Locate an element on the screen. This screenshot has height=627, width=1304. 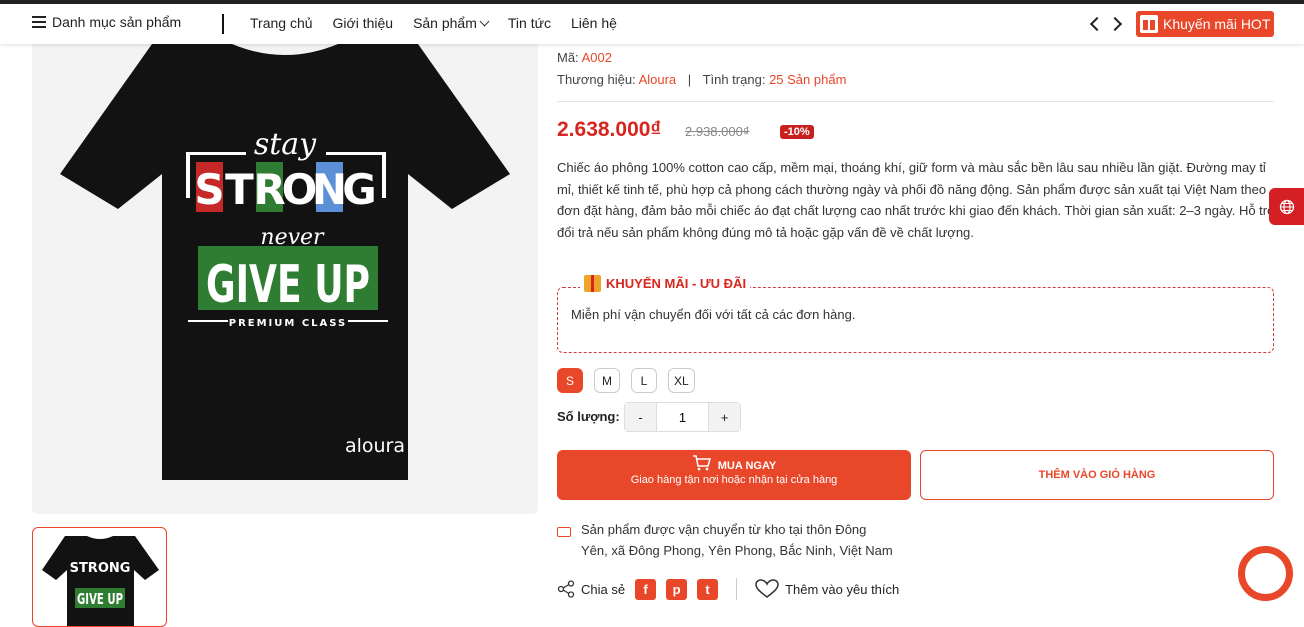
brand-link: Aloura is located at coordinates (658, 79).